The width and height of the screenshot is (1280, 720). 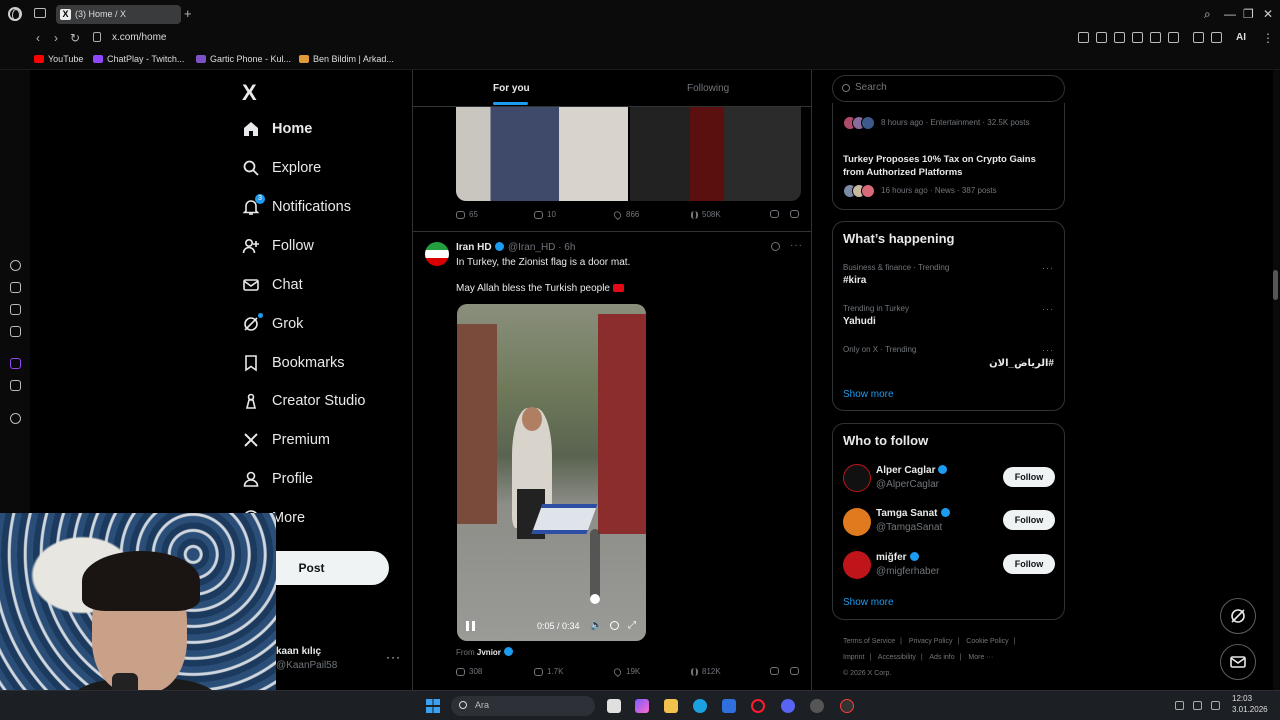 I want to click on footer-link: Imprint, so click(x=853, y=657).